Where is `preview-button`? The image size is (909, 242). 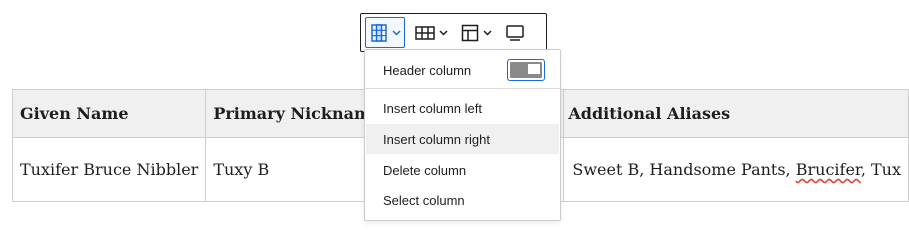 preview-button is located at coordinates (515, 32).